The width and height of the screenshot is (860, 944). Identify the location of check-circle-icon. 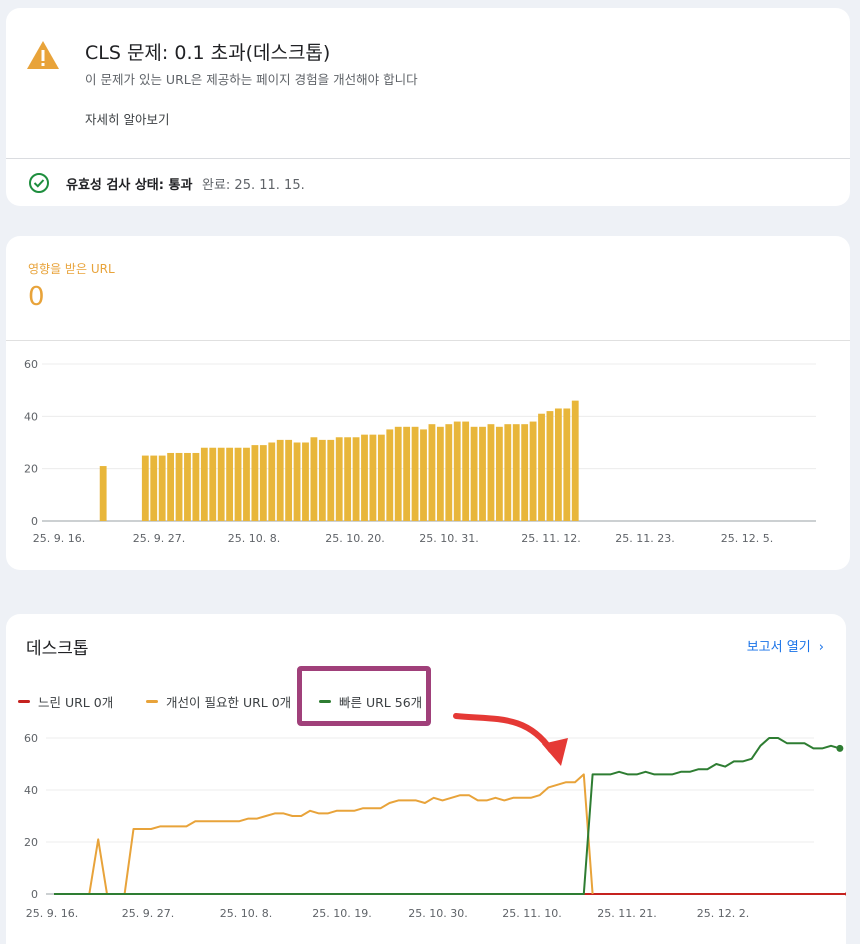
(39, 183).